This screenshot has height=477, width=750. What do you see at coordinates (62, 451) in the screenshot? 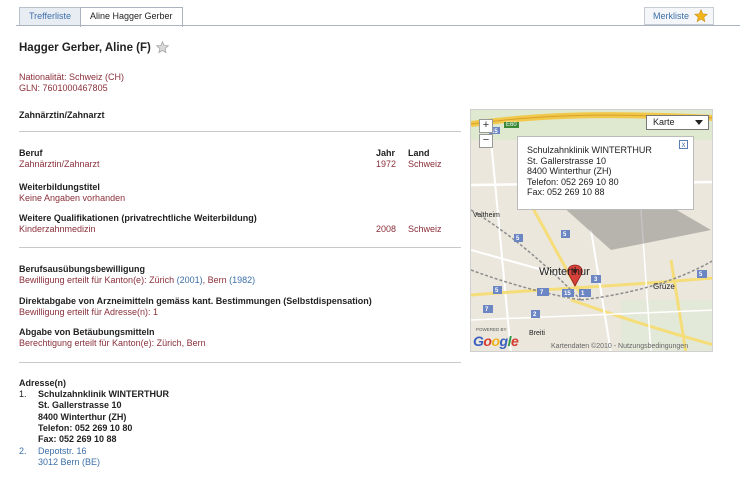
I see `address-street-link: Depotstr. 16` at bounding box center [62, 451].